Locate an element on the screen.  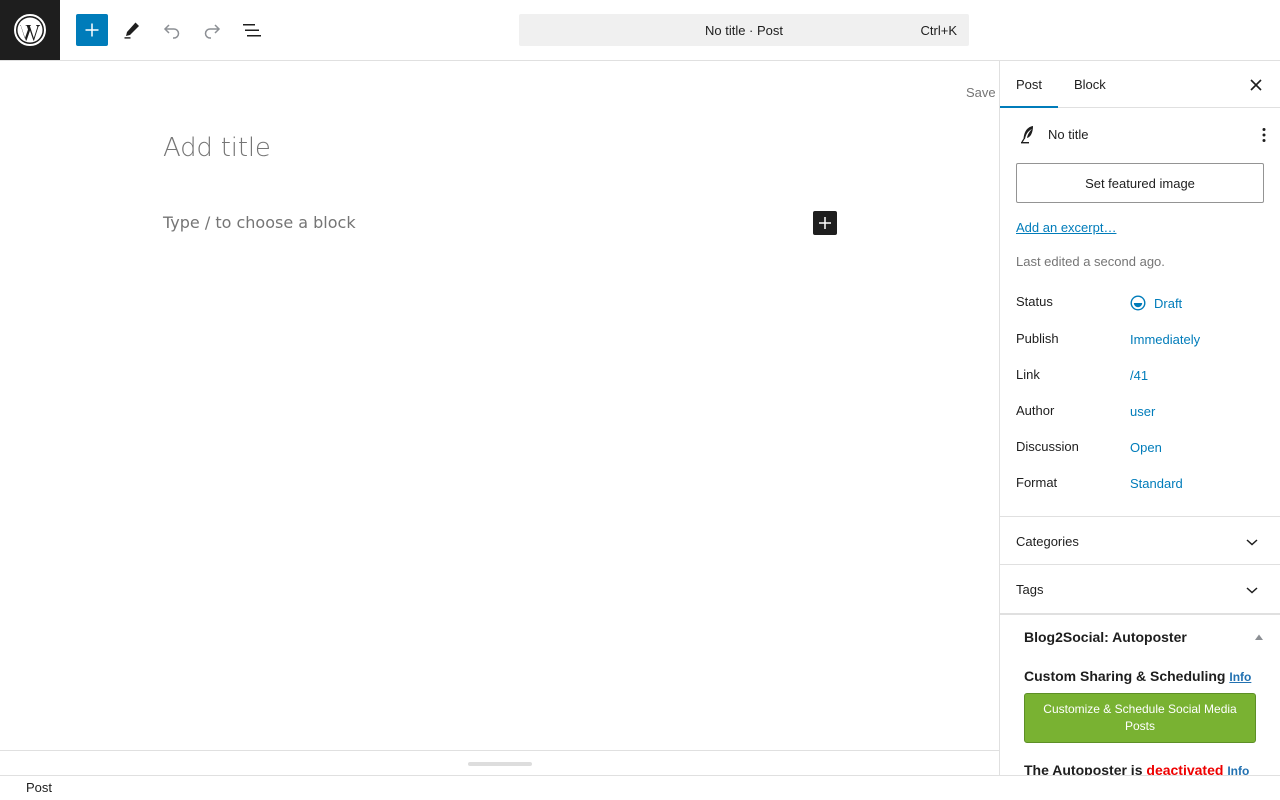
meta-label: Format is located at coordinates (1037, 482).